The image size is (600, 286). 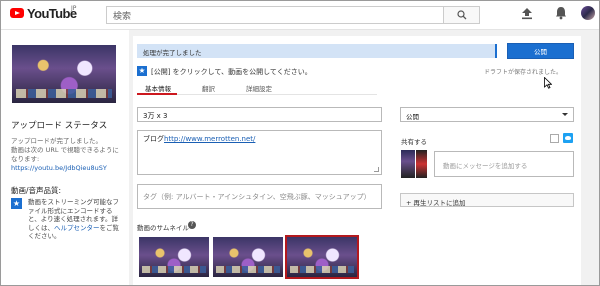 I want to click on draft-status: ドラフトが保存されました。, so click(x=523, y=72).